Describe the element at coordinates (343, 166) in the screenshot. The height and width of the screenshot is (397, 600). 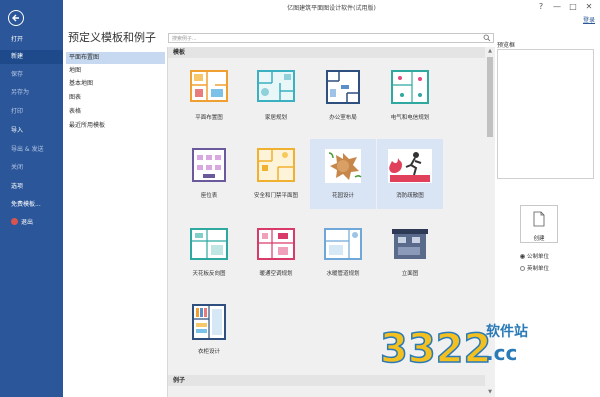
I see `garden-design-icon` at that location.